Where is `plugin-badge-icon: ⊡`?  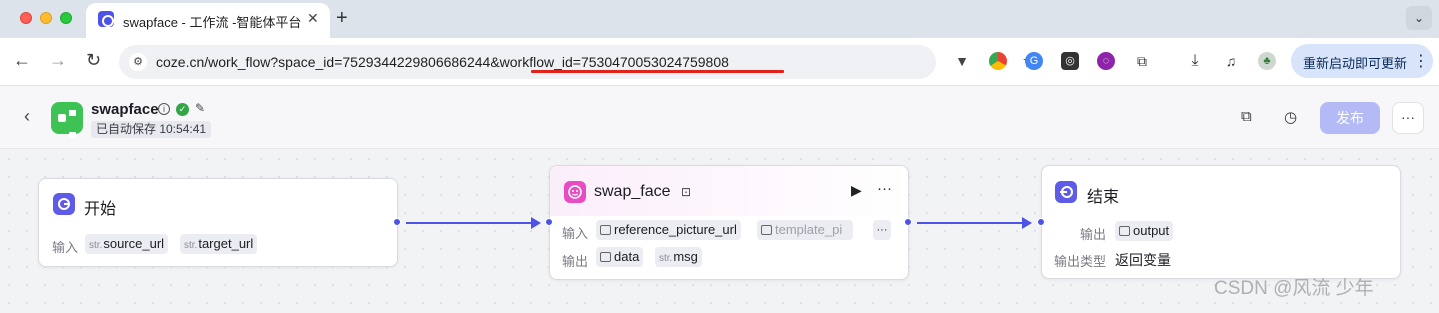
plugin-badge-icon: ⊡ is located at coordinates (686, 192).